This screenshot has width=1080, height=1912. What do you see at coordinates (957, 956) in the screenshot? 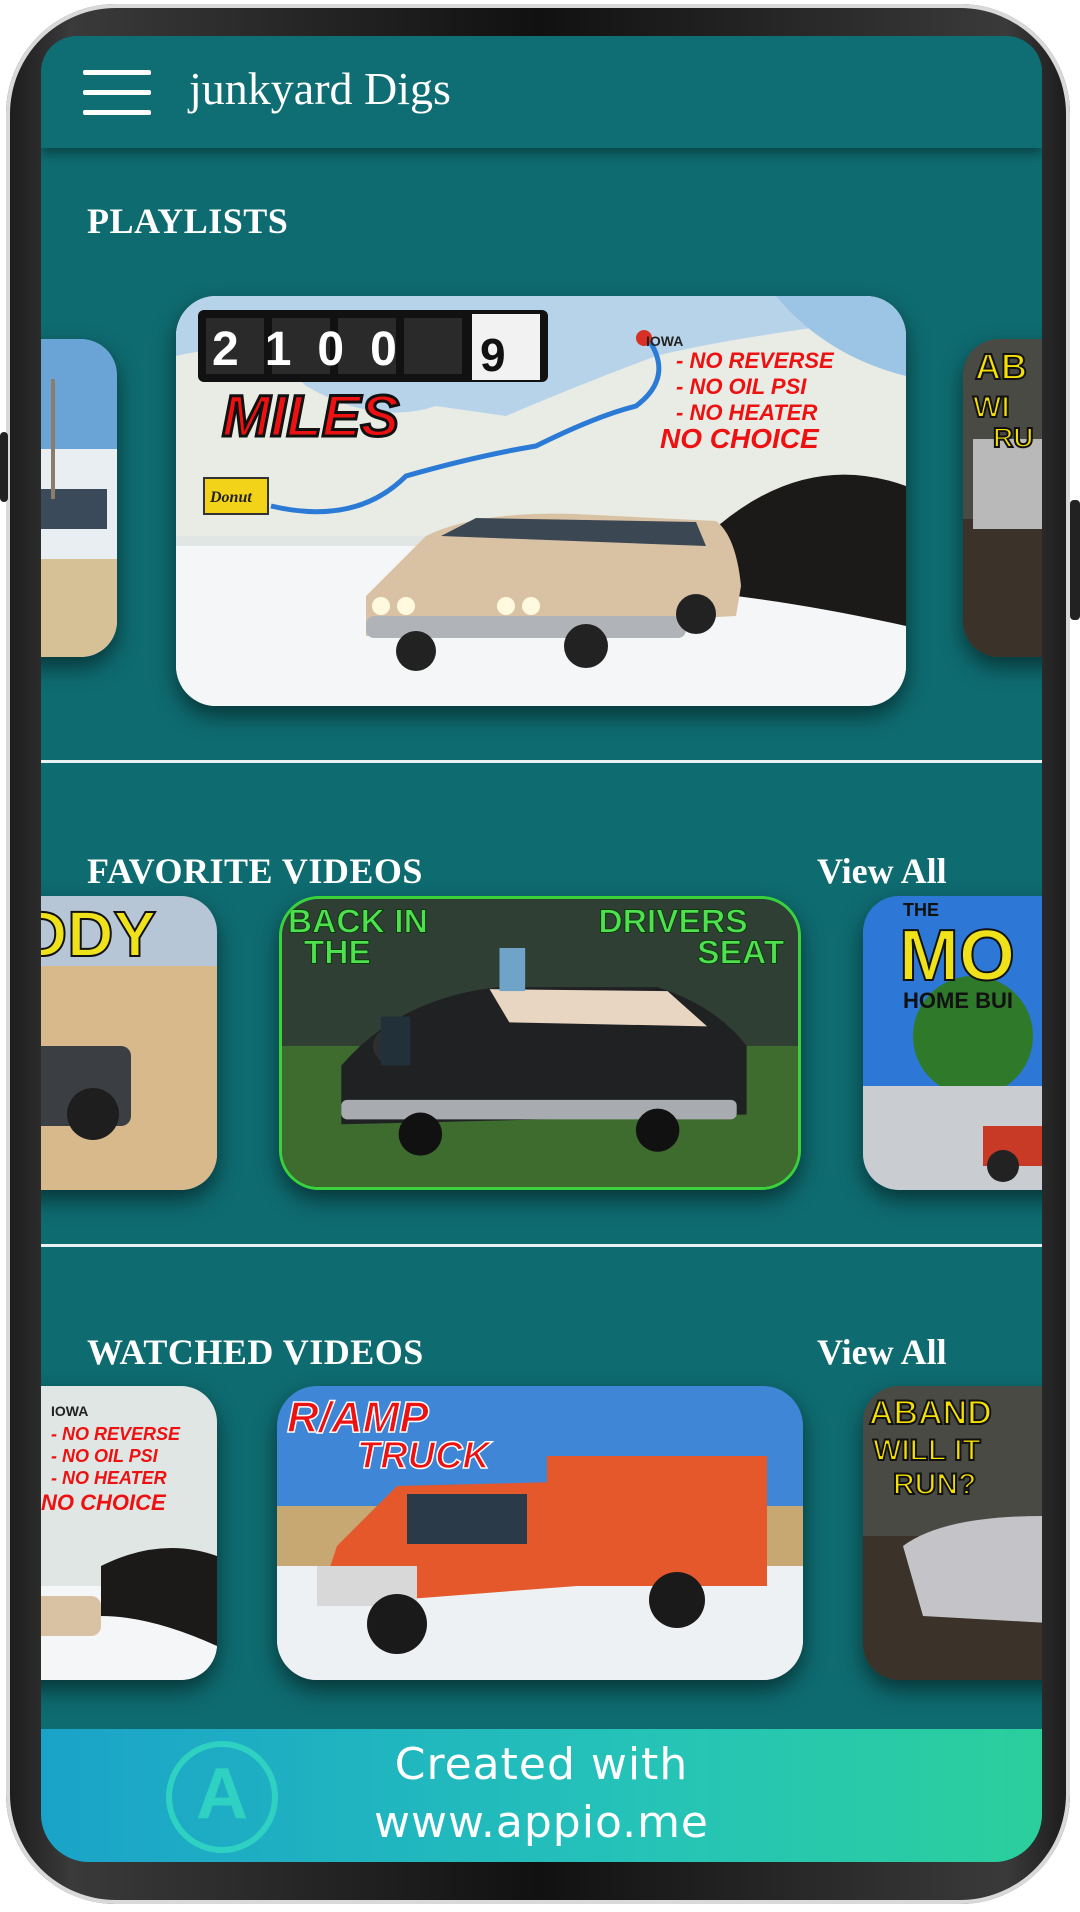
I see `svg-text: MO` at bounding box center [957, 956].